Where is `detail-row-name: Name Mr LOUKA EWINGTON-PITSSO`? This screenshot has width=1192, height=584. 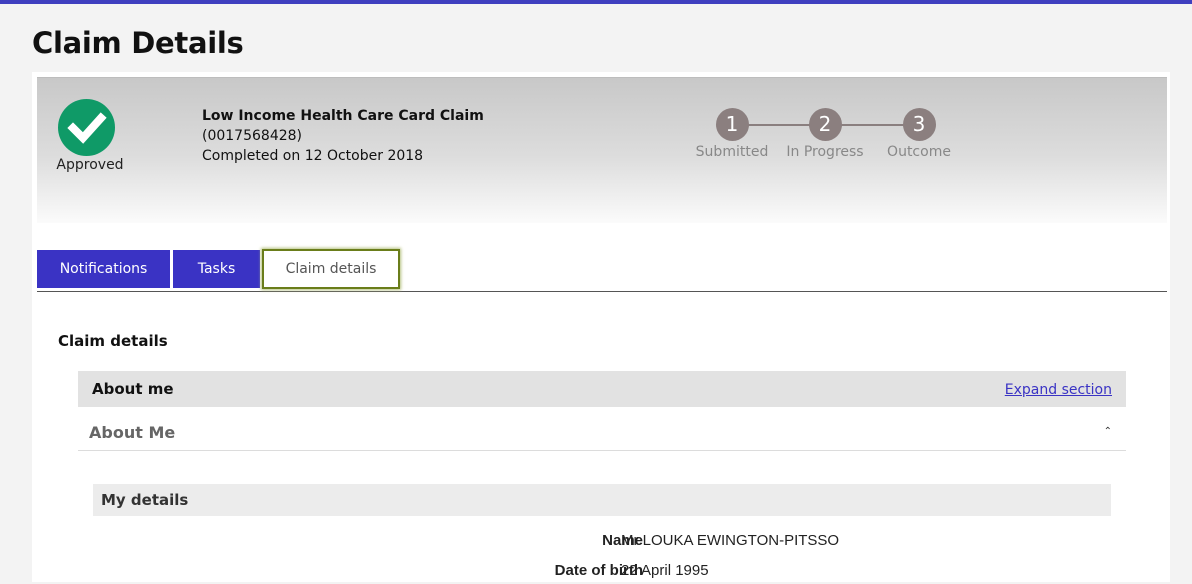 detail-row-name: Name Mr LOUKA EWINGTON-PITSSO is located at coordinates (602, 543).